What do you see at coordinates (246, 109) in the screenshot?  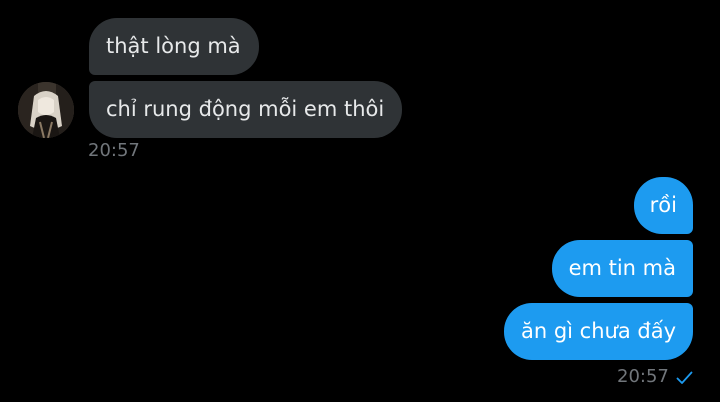 I see `incoming-message: chỉ rung động mỗi em thôi` at bounding box center [246, 109].